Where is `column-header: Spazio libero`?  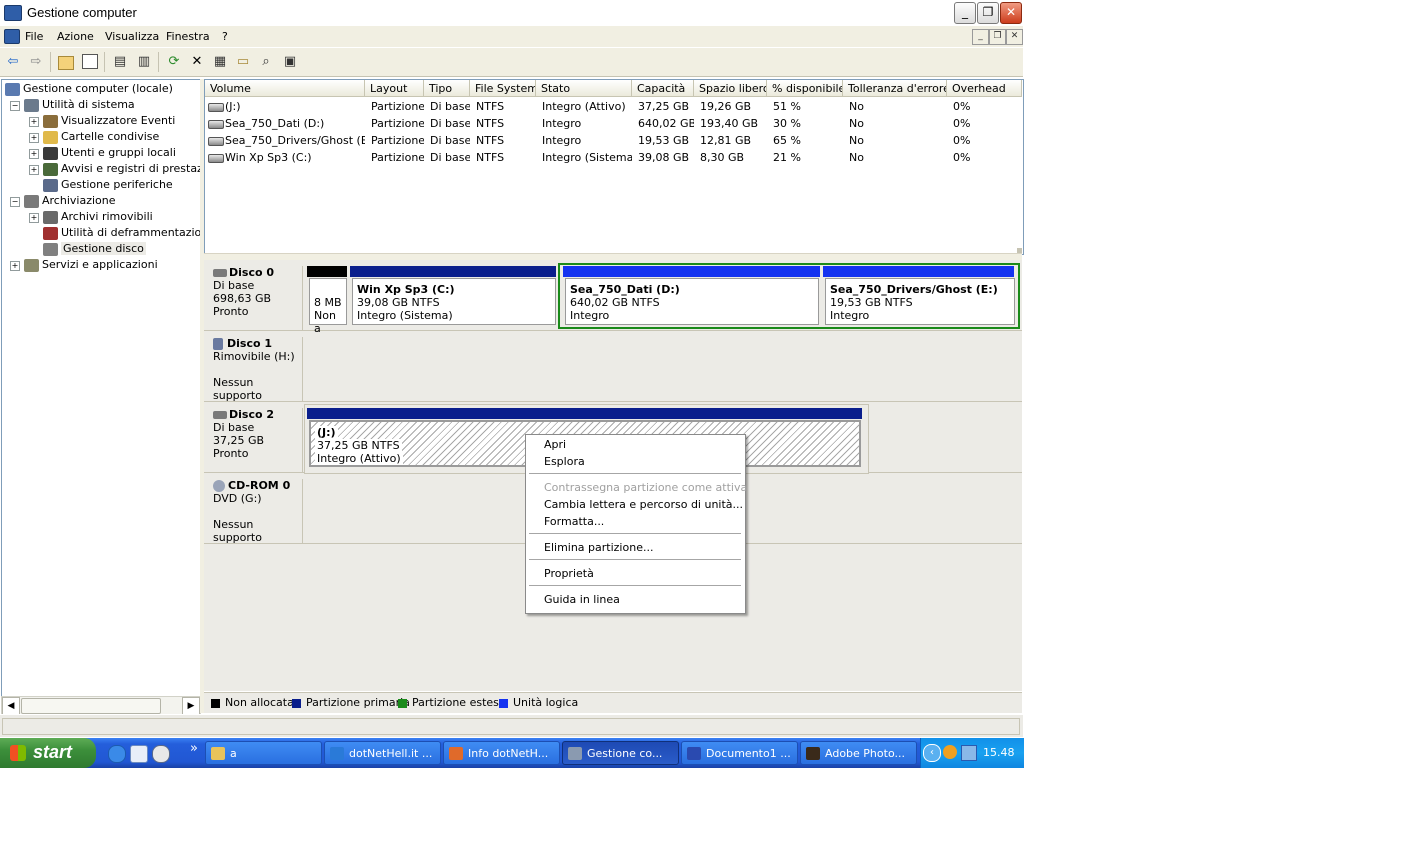
column-header: Spazio libero is located at coordinates (730, 88).